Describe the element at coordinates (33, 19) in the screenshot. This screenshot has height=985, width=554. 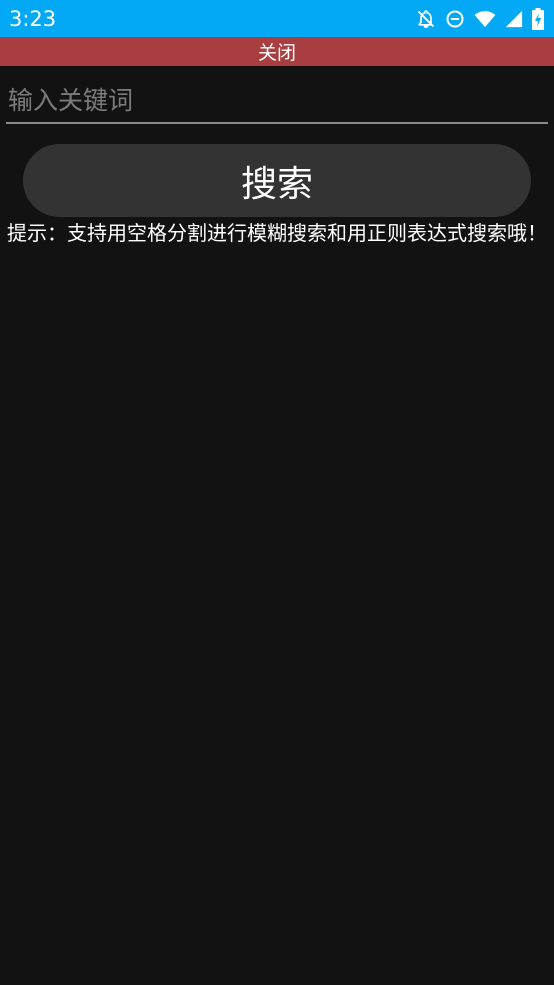
I see `status-time: 3:23` at that location.